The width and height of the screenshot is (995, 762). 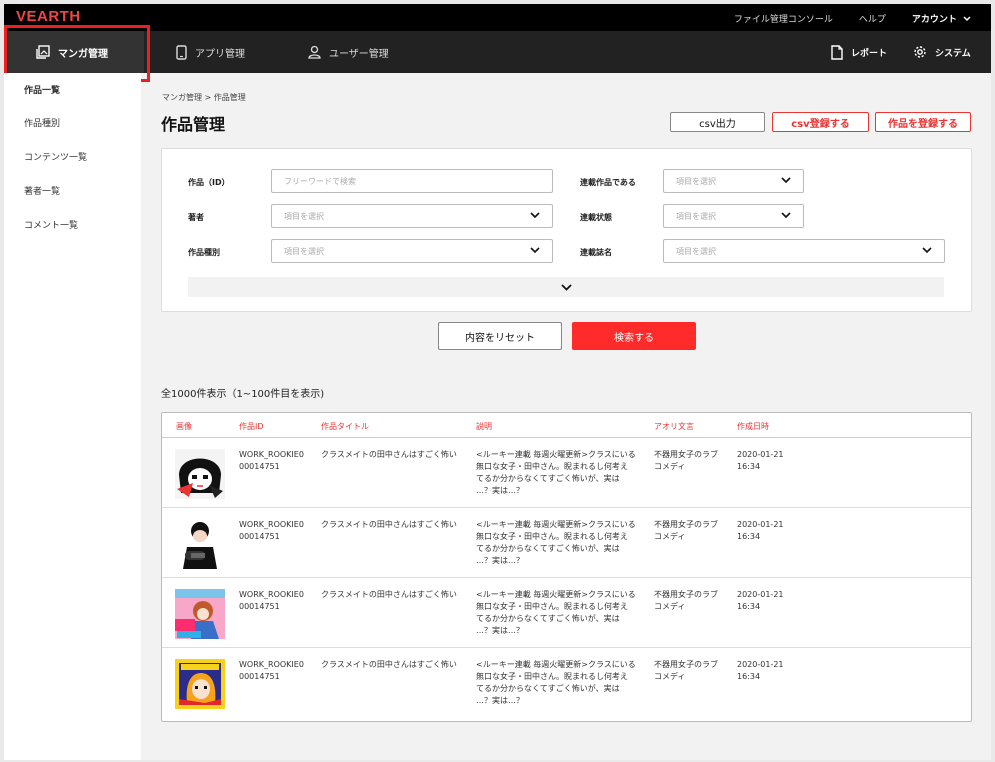 I want to click on tab-app: アプリ管理, so click(x=210, y=52).